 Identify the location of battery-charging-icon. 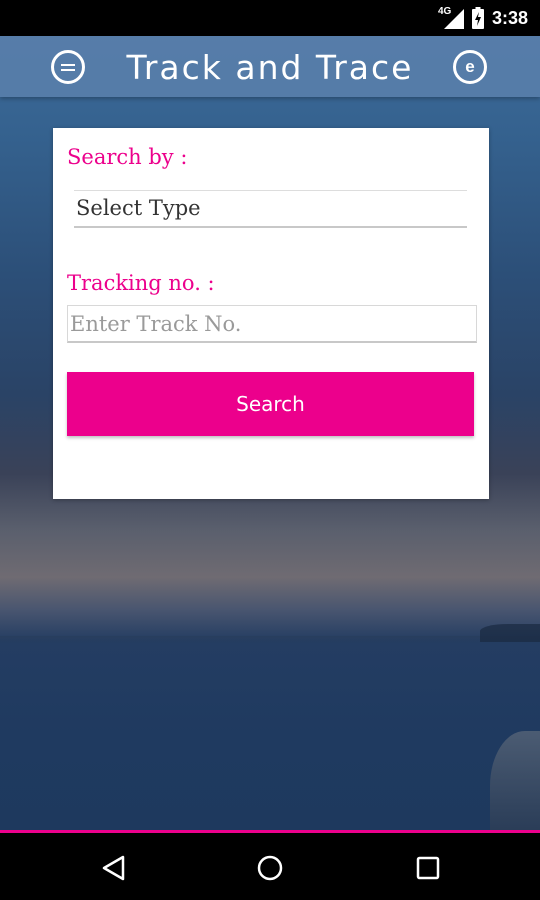
(477, 18).